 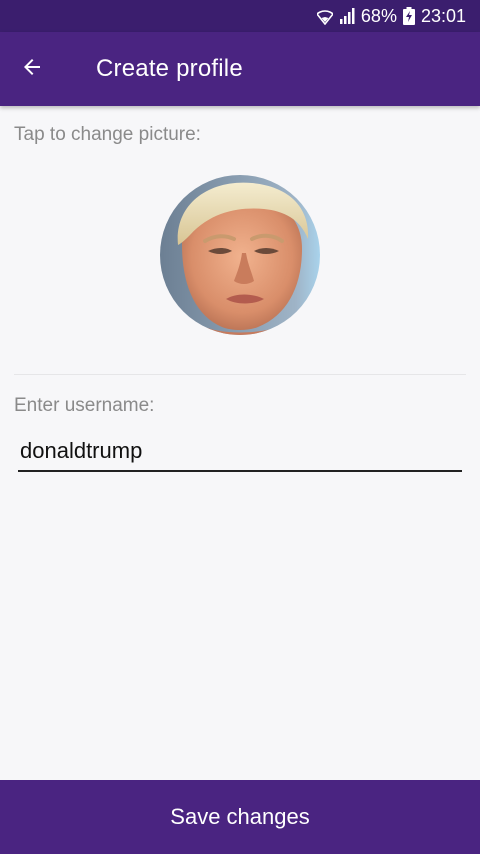 What do you see at coordinates (443, 15) in the screenshot?
I see `clock: 23:01` at bounding box center [443, 15].